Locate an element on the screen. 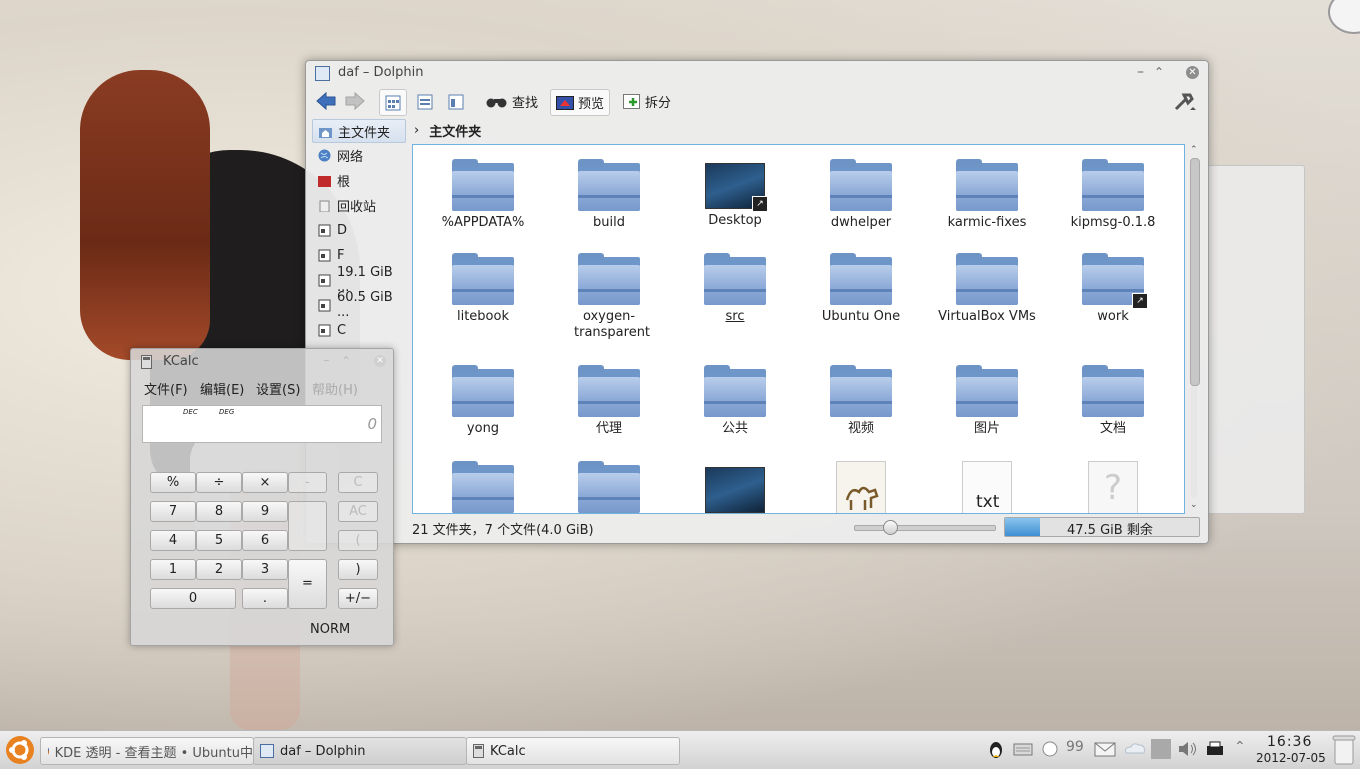 The width and height of the screenshot is (1360, 769). details-view-button is located at coordinates (425, 101).